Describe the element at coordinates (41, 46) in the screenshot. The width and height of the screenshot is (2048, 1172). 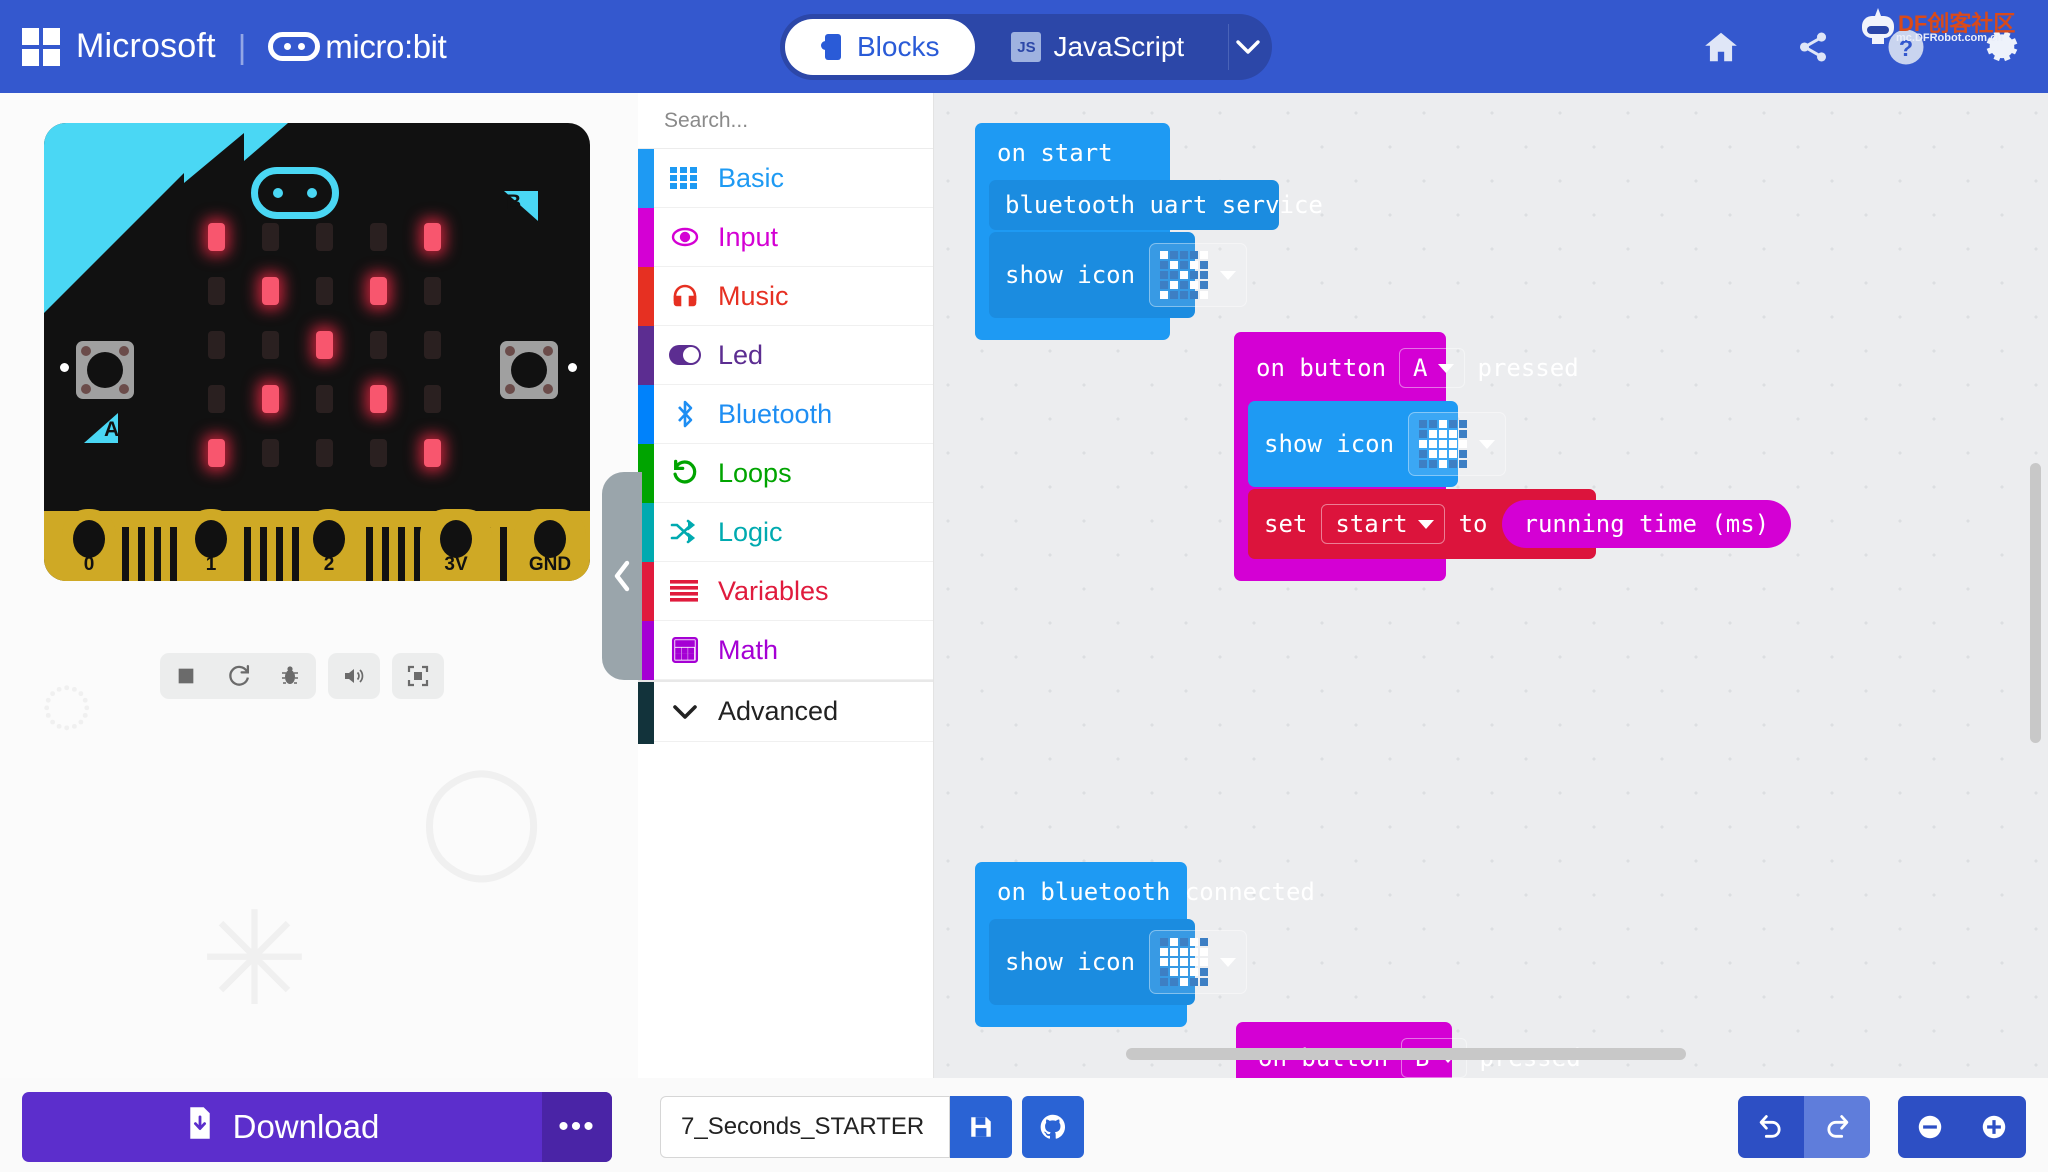
I see `microsoft-logo-icon` at that location.